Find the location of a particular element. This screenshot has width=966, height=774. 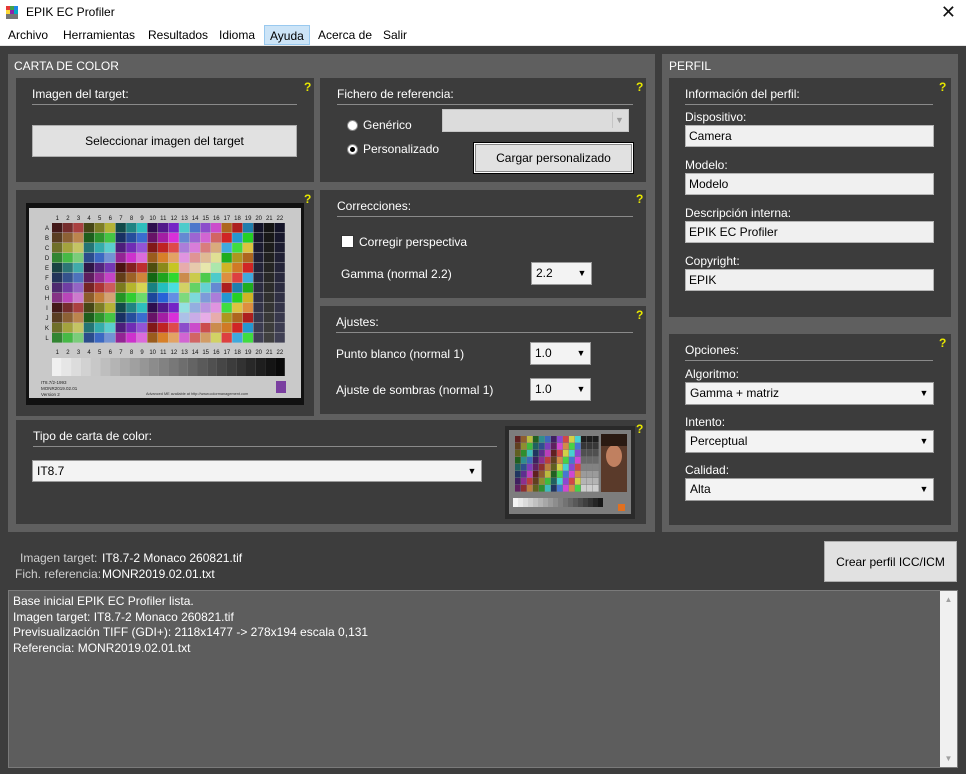

menu-ayuda: Ayuda is located at coordinates (287, 35).